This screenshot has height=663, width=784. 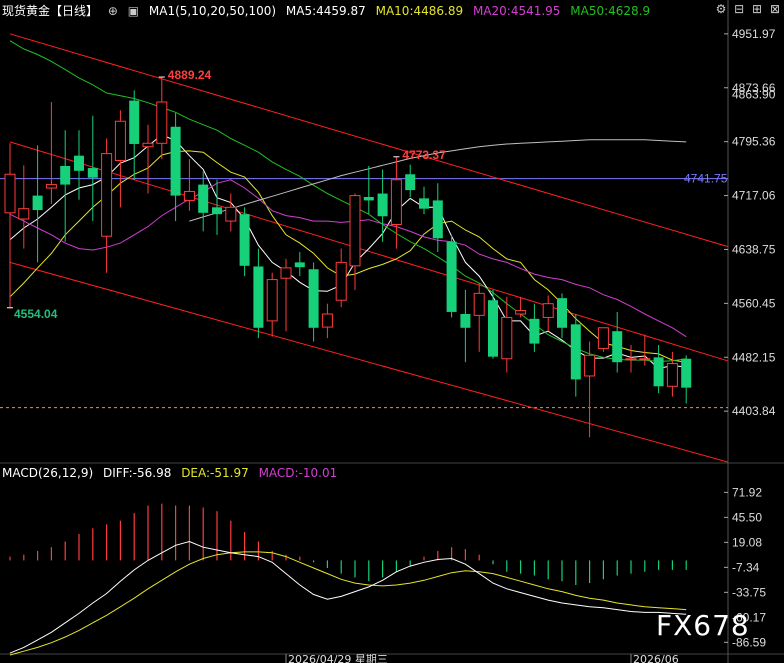 I want to click on ma-indicator-label: MA1(5,10,20,50,100), so click(x=212, y=11).